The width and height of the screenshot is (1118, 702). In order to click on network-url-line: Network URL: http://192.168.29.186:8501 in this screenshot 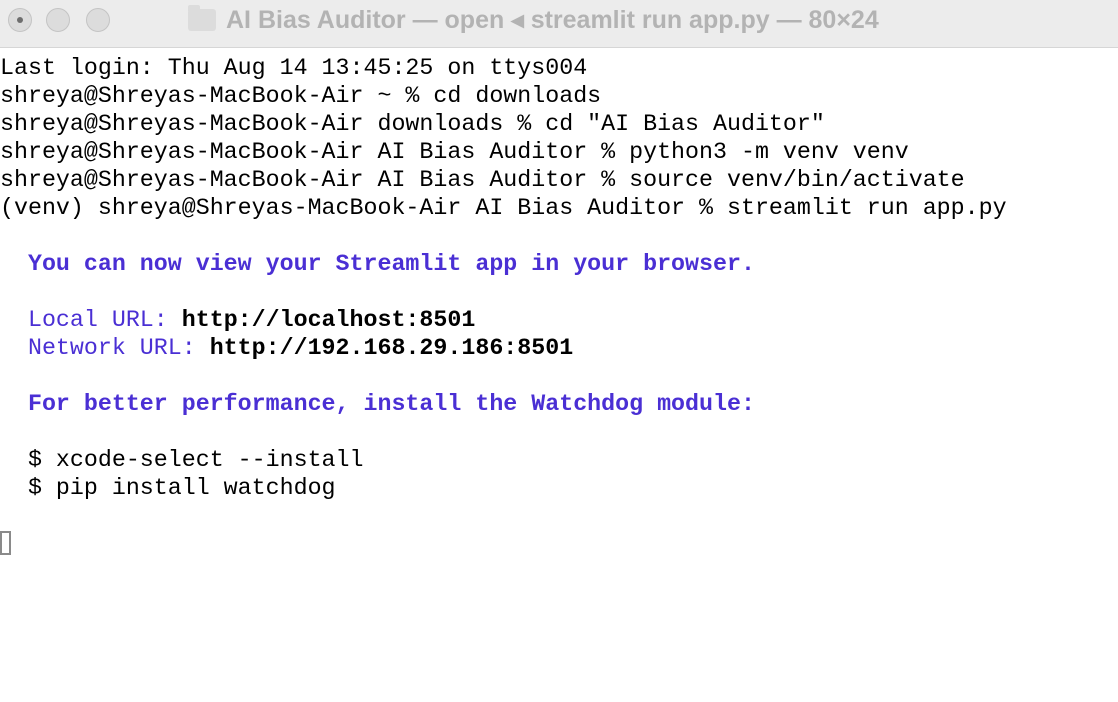, I will do `click(503, 348)`.